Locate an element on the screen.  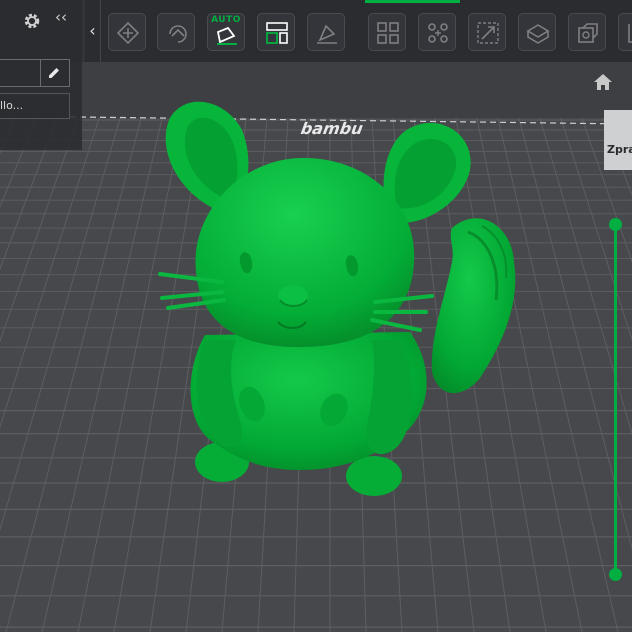
view-cube: Zpra is located at coordinates (618, 140).